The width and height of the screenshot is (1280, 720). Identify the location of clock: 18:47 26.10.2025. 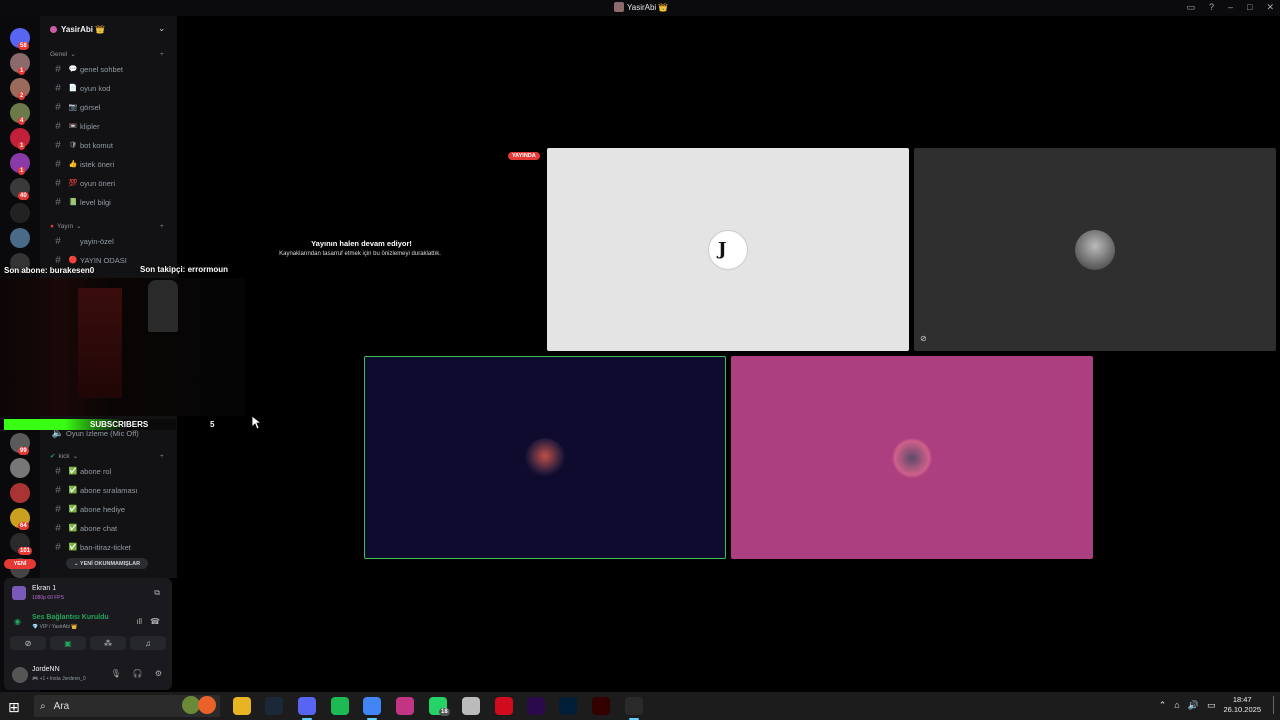
(1242, 705).